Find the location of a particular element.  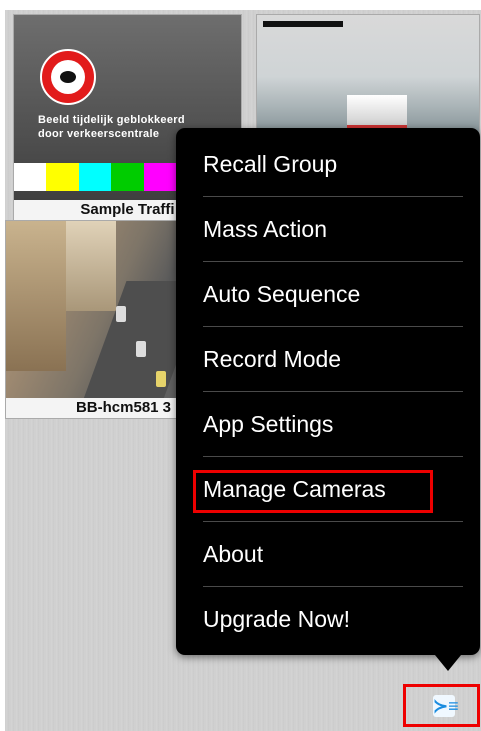

camera-osd-timestamp is located at coordinates (303, 24).